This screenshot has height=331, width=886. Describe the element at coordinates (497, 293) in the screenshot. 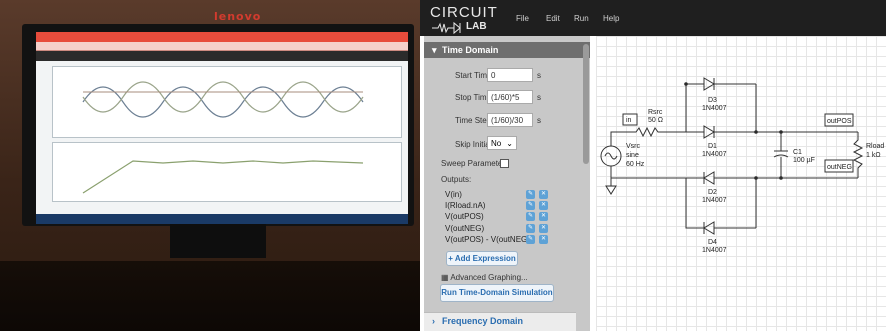

I see `run-time-domain-button: Run Time-Domain Simulation` at that location.